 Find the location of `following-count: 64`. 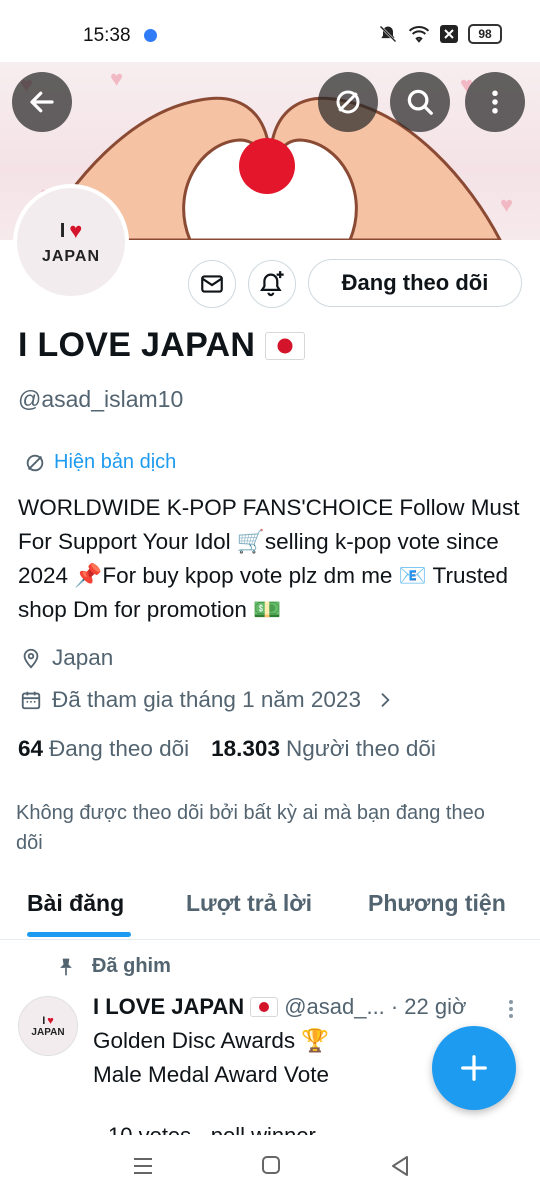

following-count: 64 is located at coordinates (31, 748).